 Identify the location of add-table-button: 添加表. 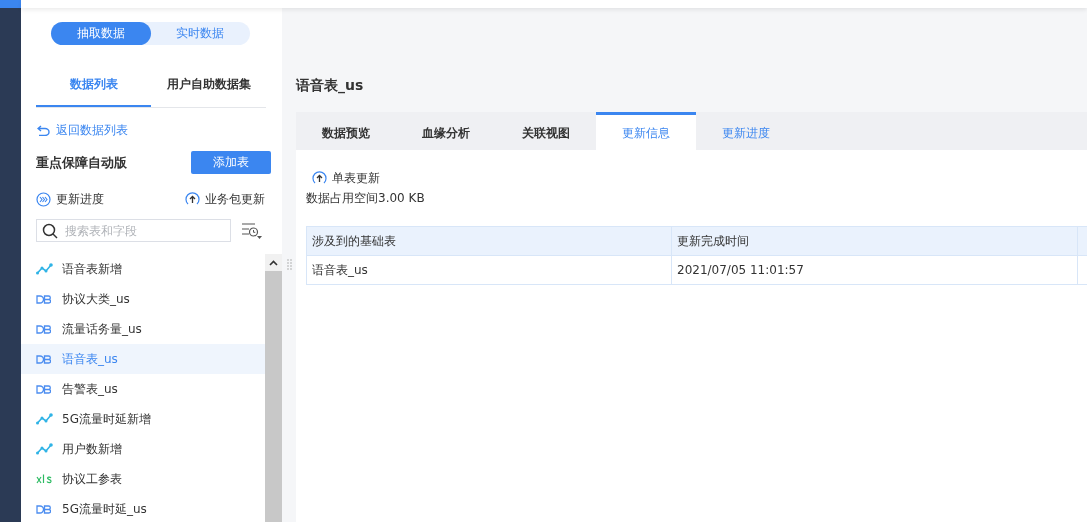
(231, 162).